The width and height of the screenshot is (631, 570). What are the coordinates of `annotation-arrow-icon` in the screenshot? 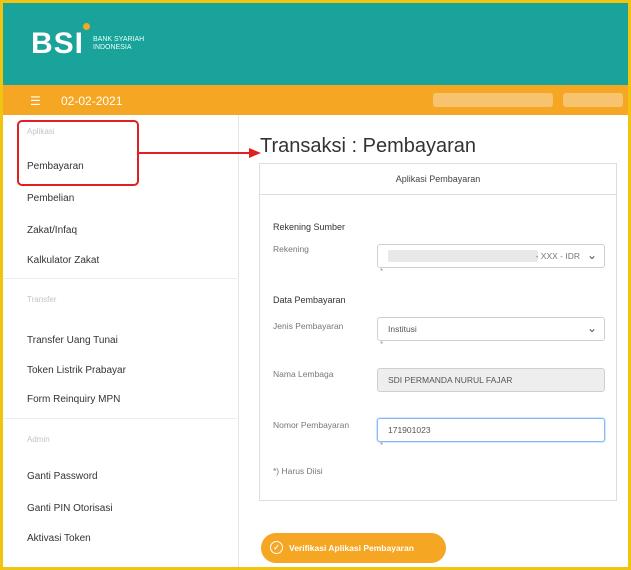 It's located at (199, 153).